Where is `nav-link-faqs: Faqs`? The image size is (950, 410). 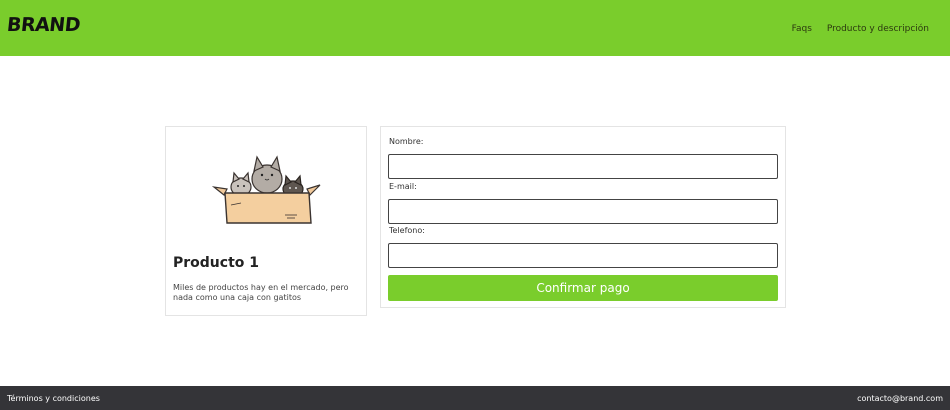
nav-link-faqs: Faqs is located at coordinates (802, 29).